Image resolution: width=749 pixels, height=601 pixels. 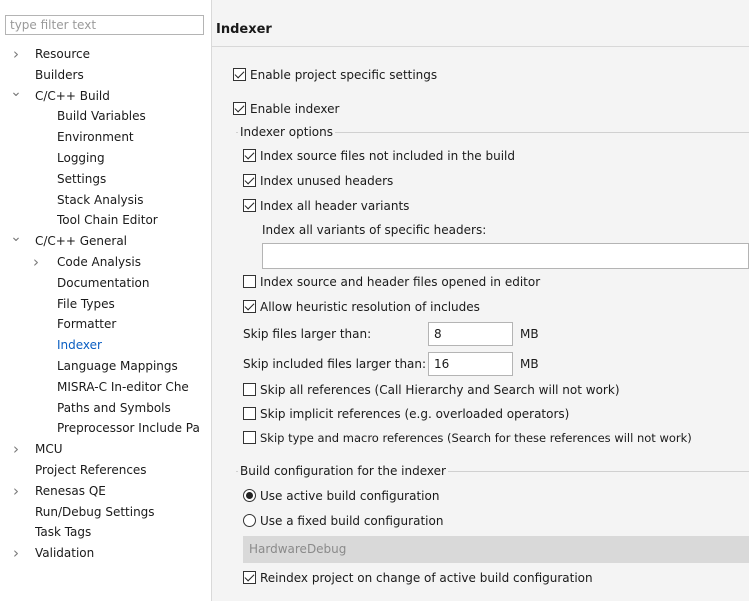 I want to click on tree-item: Documentation, so click(x=105, y=283).